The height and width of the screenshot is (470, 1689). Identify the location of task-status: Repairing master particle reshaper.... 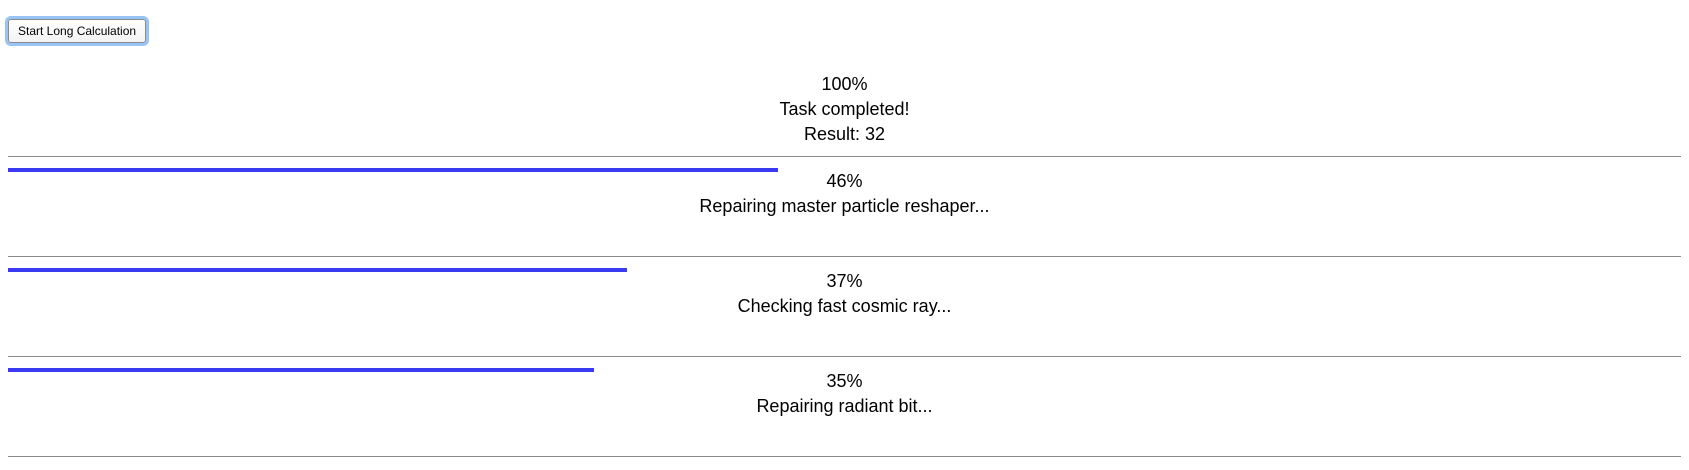
(844, 206).